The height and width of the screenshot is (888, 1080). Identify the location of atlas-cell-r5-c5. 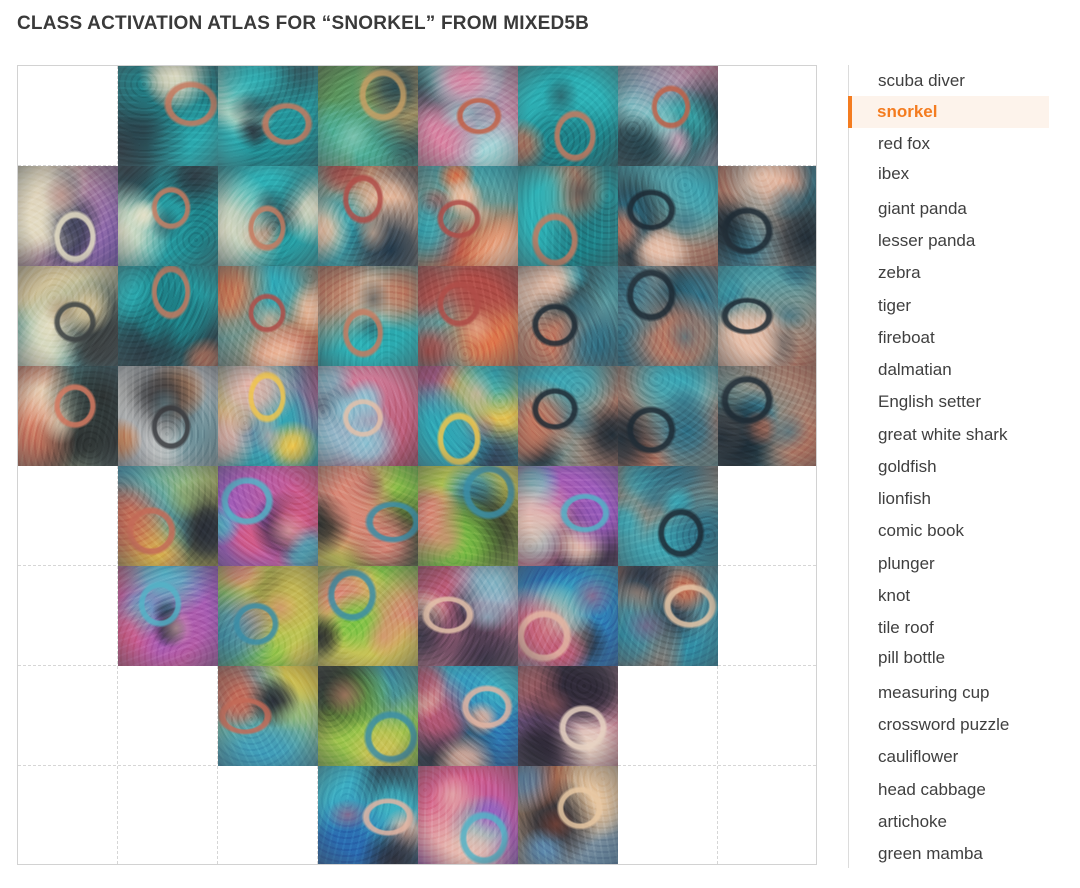
(568, 616).